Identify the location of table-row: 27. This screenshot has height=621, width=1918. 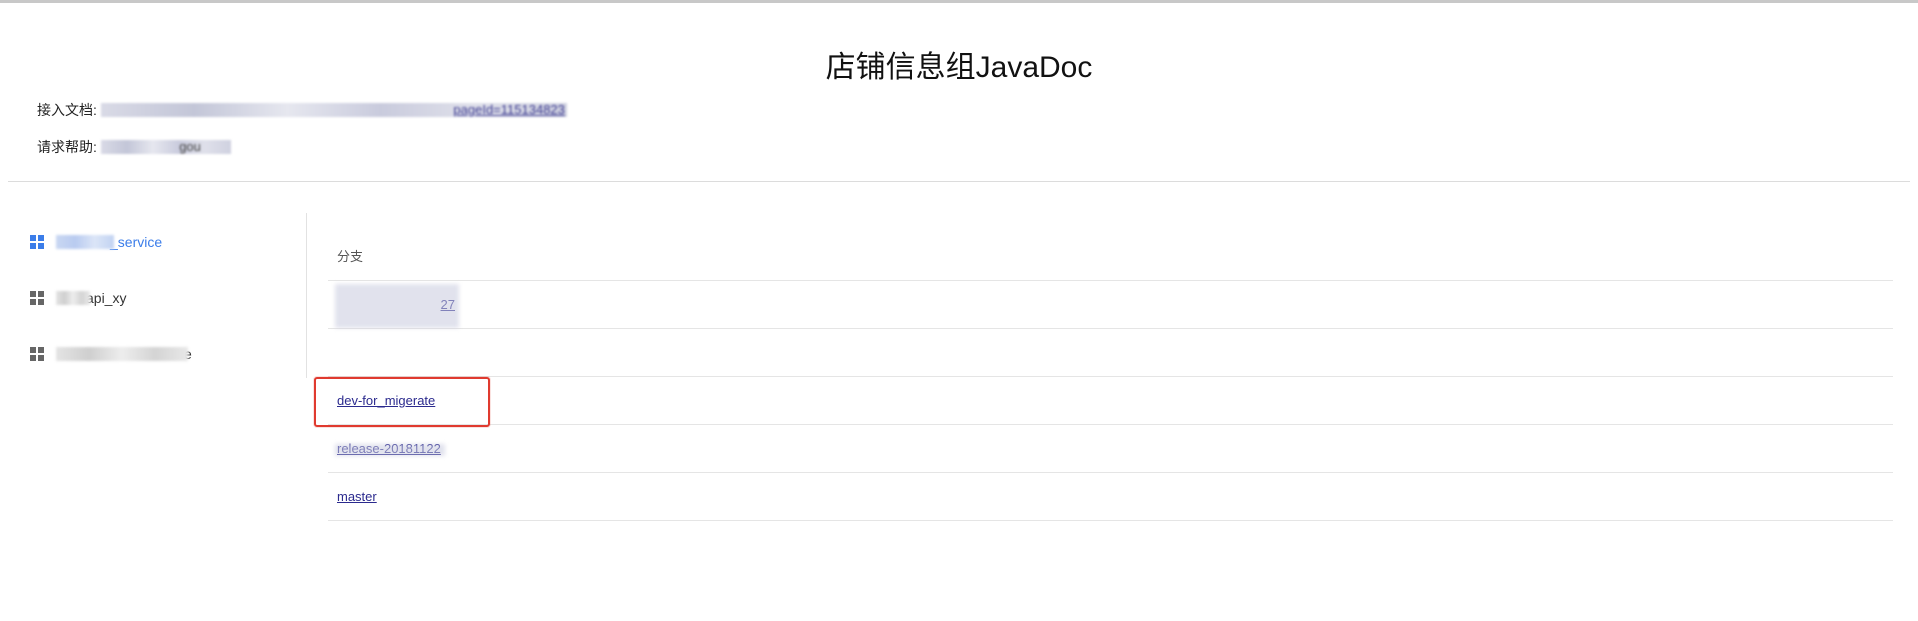
(1110, 305).